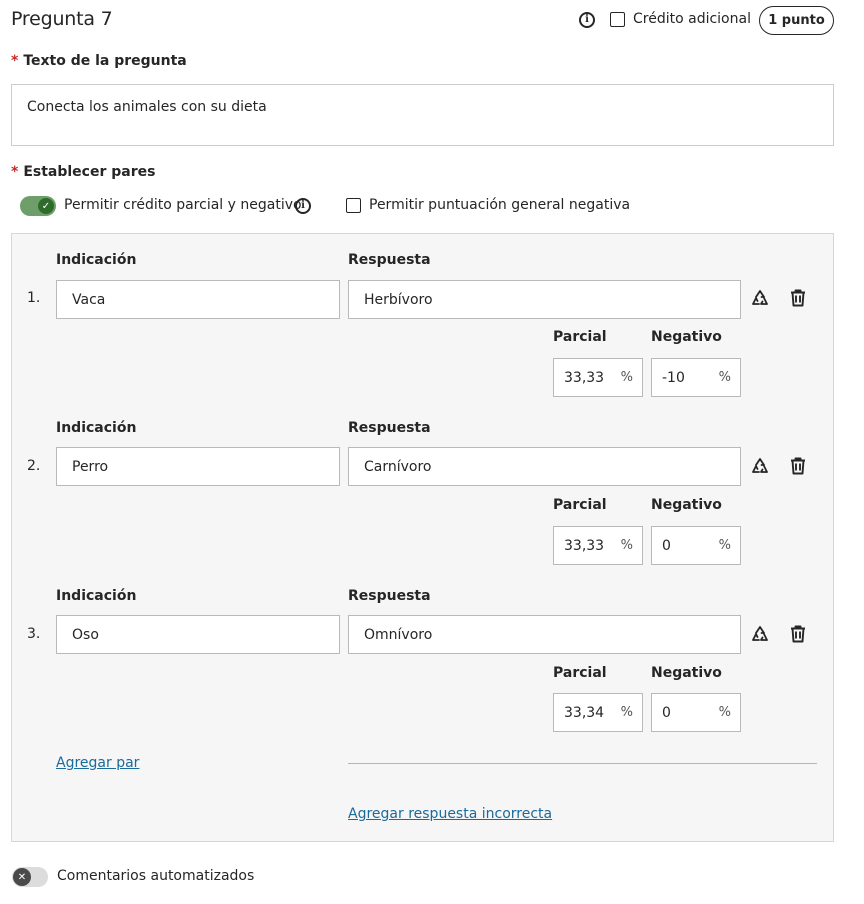 The height and width of the screenshot is (904, 864). What do you see at coordinates (22, 877) in the screenshot?
I see `close-icon: ✕` at bounding box center [22, 877].